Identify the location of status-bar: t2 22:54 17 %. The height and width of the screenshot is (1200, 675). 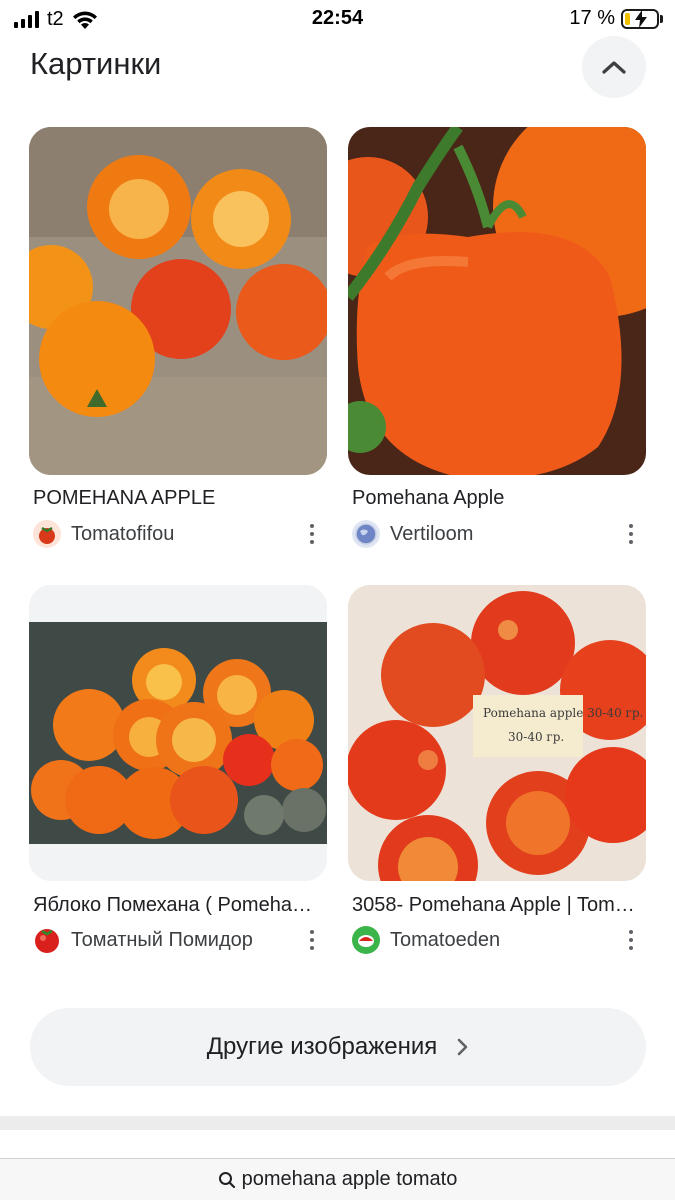
(337, 19).